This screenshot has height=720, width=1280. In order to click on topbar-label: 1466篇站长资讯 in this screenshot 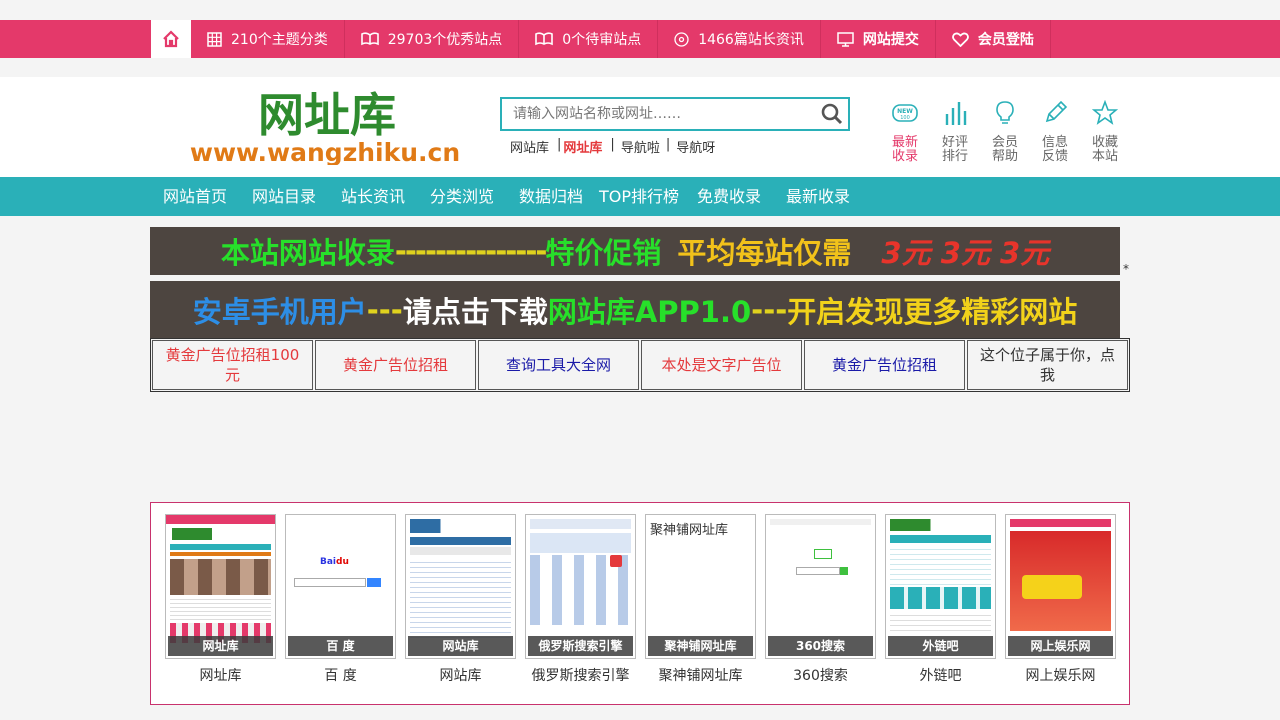, I will do `click(751, 40)`.